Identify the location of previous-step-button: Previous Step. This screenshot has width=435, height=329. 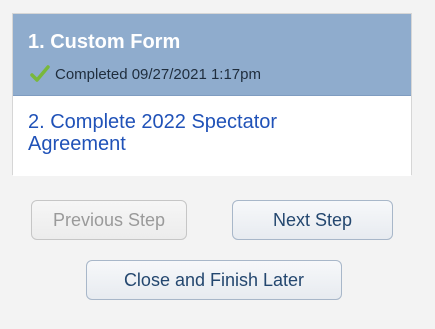
(109, 220).